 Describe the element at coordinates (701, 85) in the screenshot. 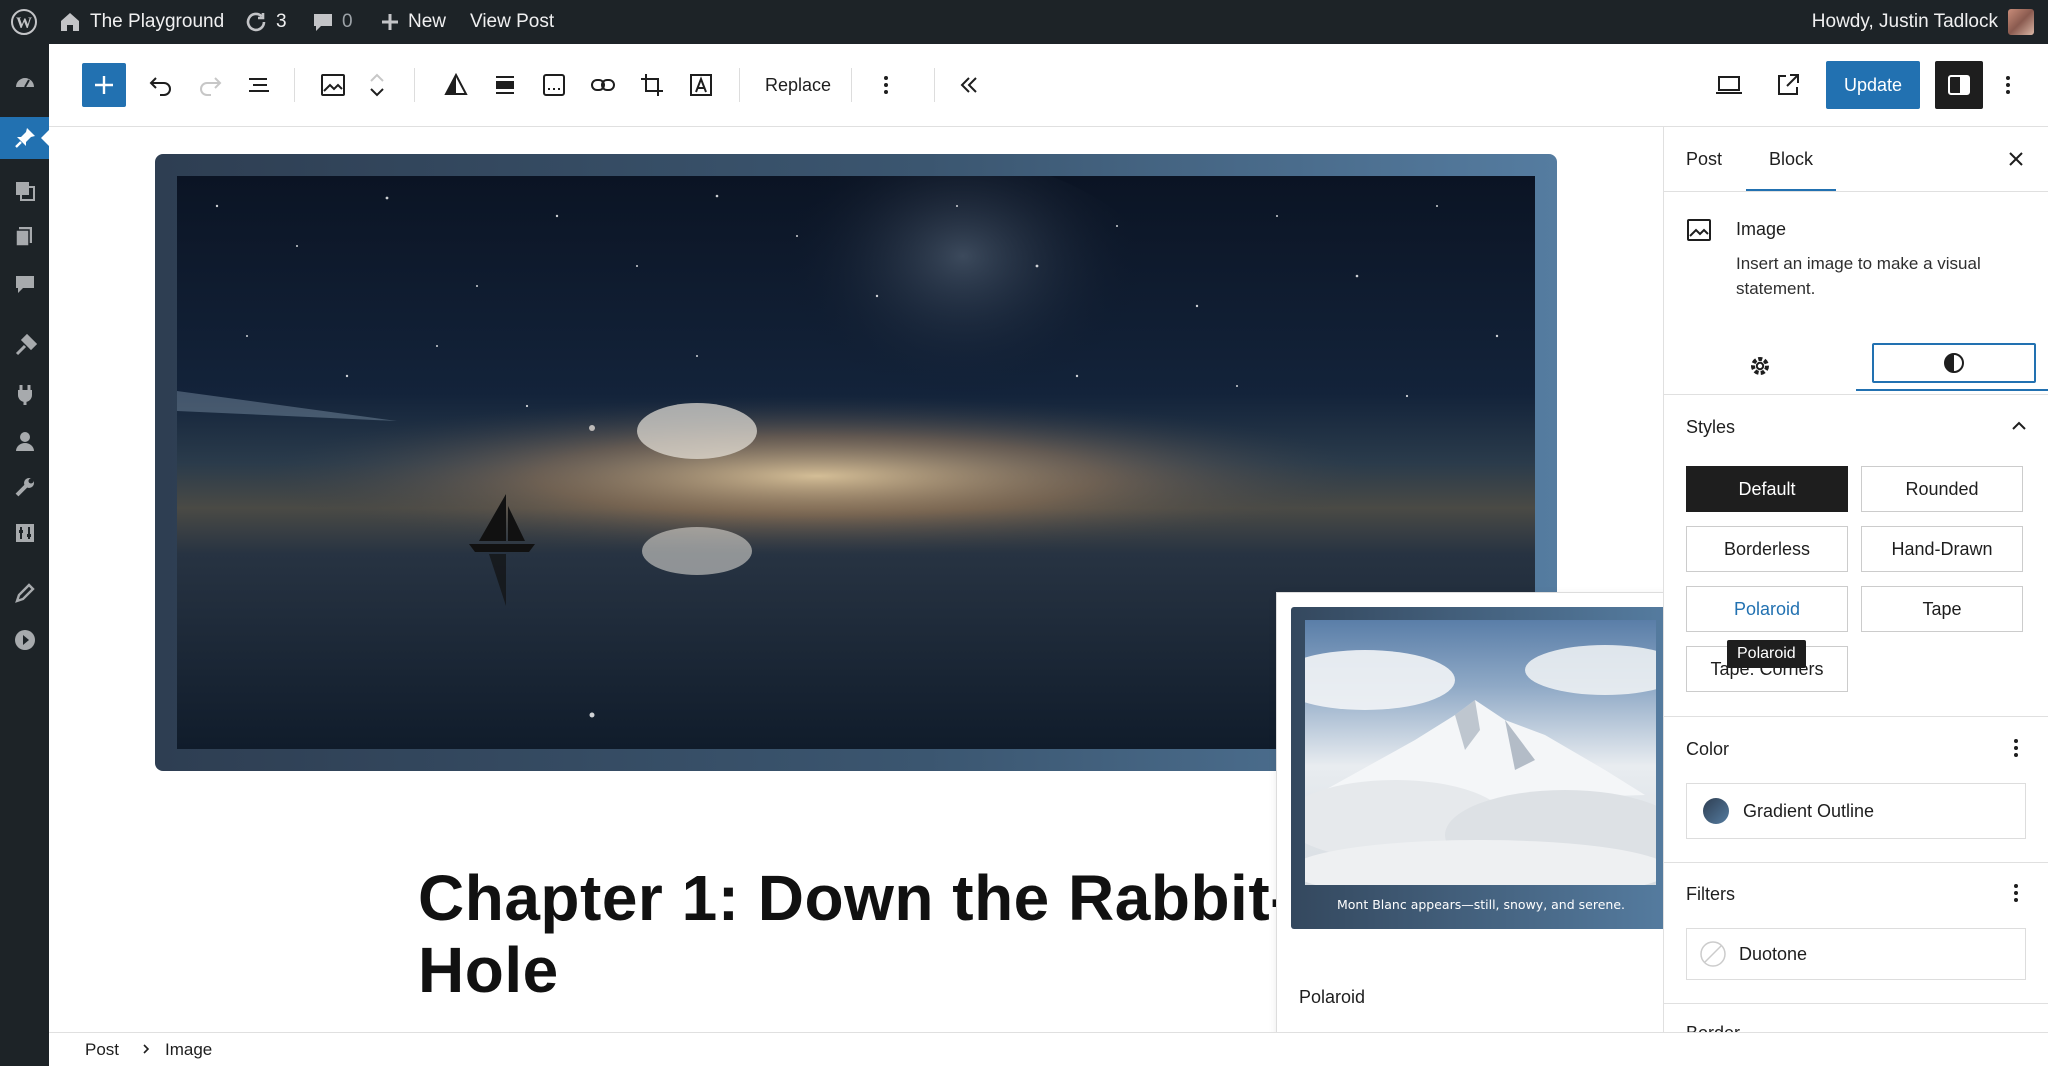

I see `text-overlay-button` at that location.